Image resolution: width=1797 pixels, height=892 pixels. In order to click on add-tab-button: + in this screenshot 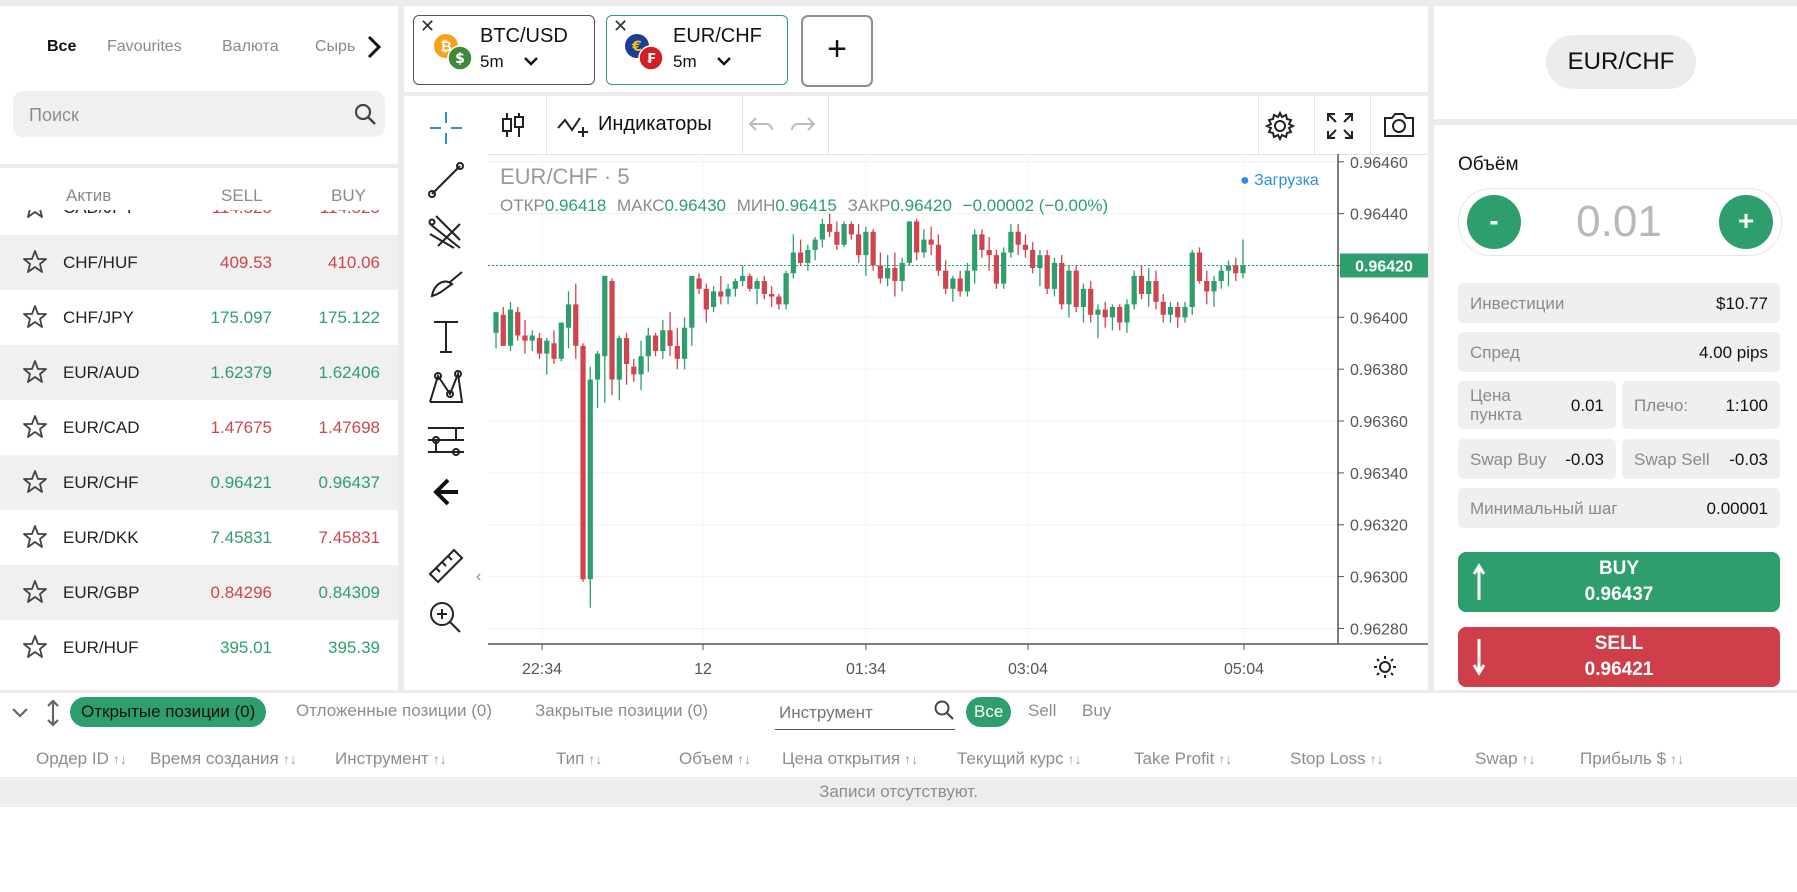, I will do `click(837, 51)`.